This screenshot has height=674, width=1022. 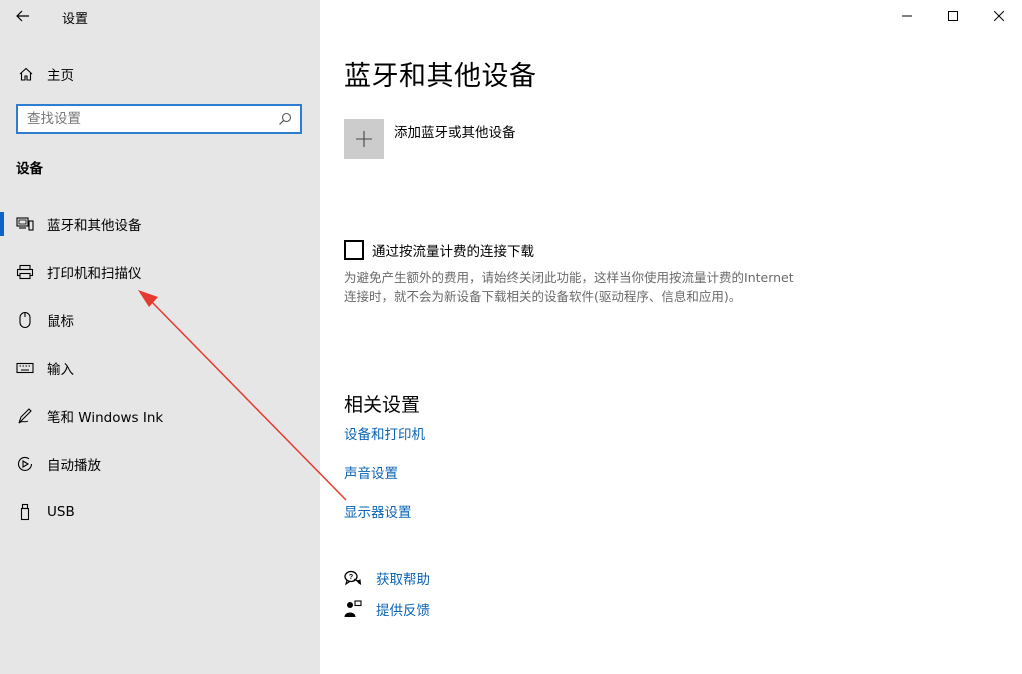 What do you see at coordinates (26, 74) in the screenshot?
I see `home-icon` at bounding box center [26, 74].